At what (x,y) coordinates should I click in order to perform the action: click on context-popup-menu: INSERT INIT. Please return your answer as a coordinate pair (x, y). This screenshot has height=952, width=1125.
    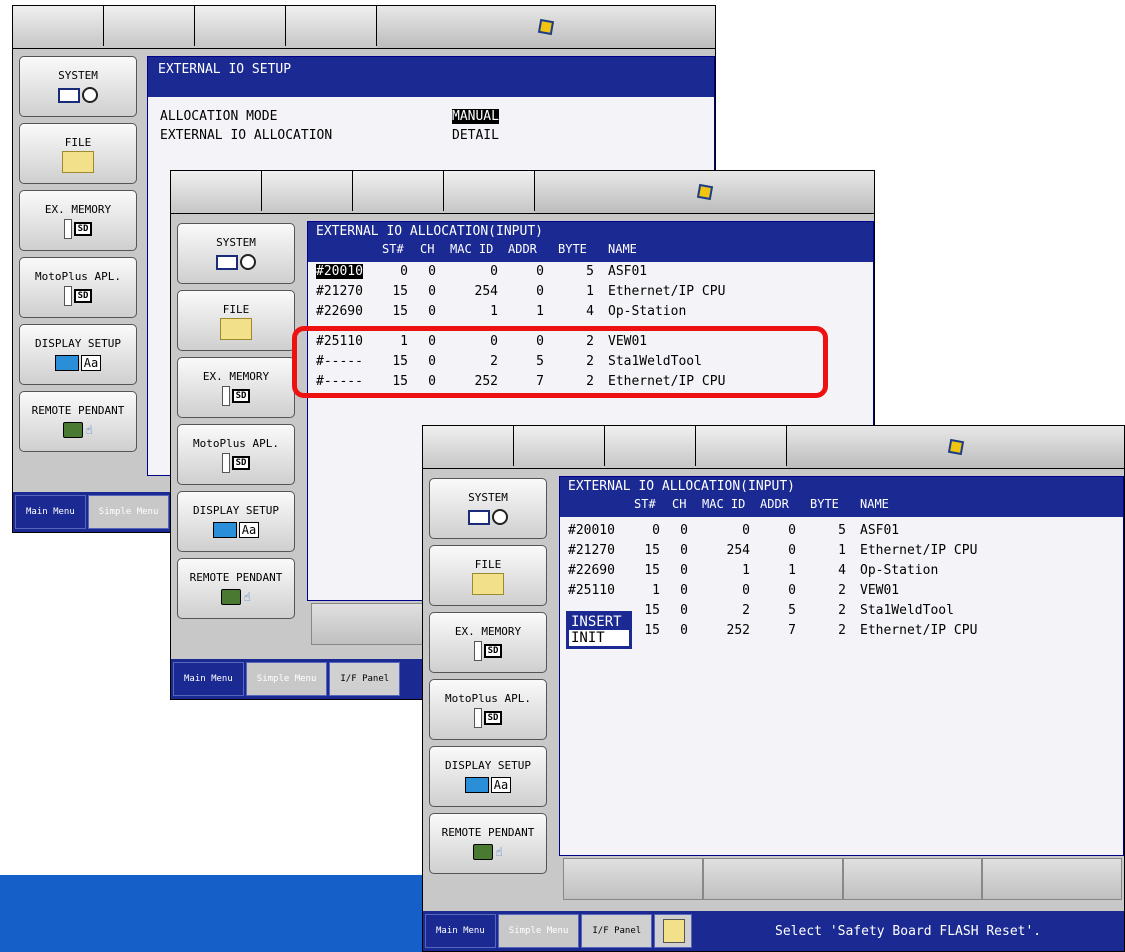
    Looking at the image, I should click on (599, 630).